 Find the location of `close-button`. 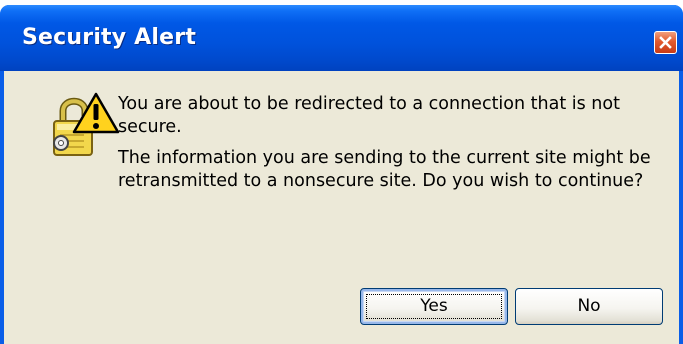

close-button is located at coordinates (665, 42).